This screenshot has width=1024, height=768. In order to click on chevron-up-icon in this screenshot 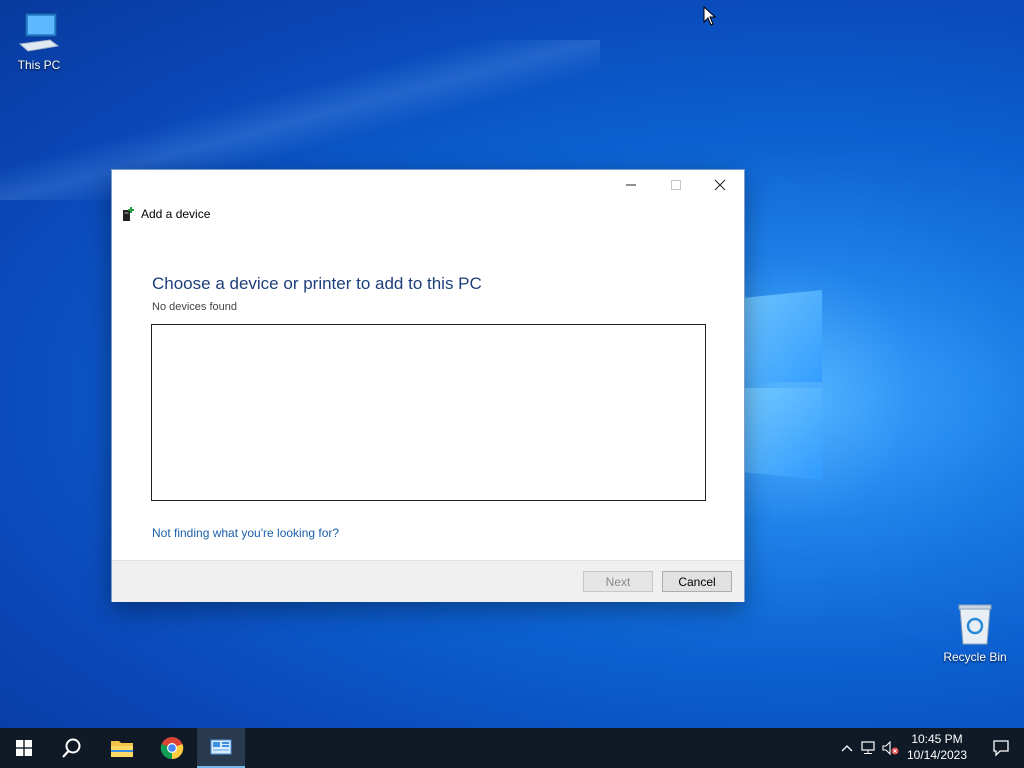, I will do `click(847, 748)`.